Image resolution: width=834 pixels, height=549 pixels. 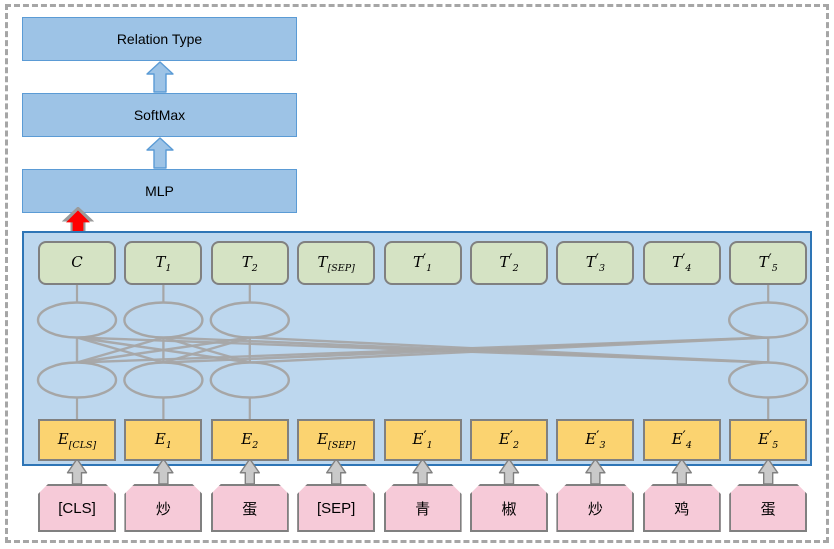 I want to click on embedding-token-label: E′3, so click(x=595, y=440).